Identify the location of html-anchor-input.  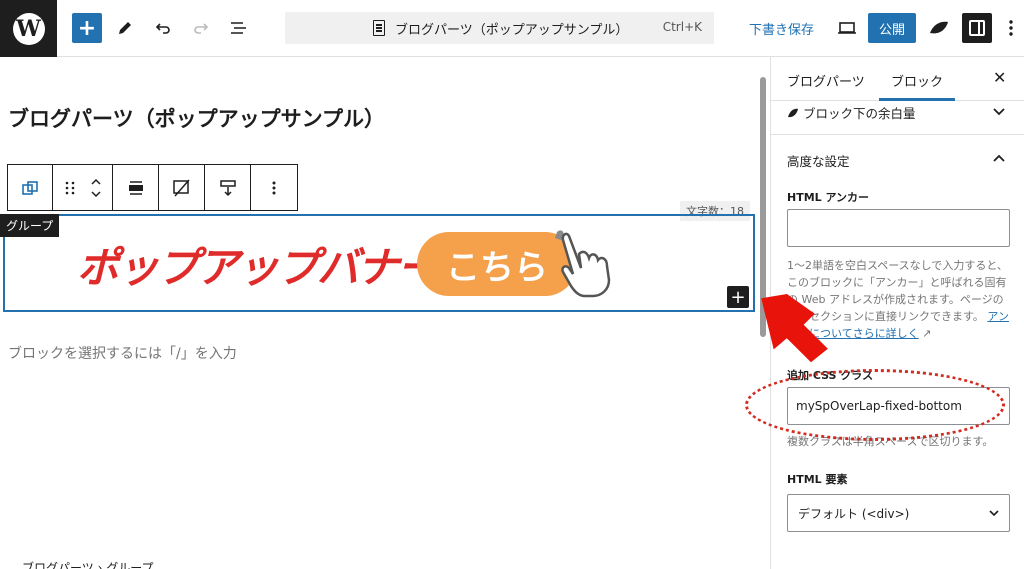
(898, 228).